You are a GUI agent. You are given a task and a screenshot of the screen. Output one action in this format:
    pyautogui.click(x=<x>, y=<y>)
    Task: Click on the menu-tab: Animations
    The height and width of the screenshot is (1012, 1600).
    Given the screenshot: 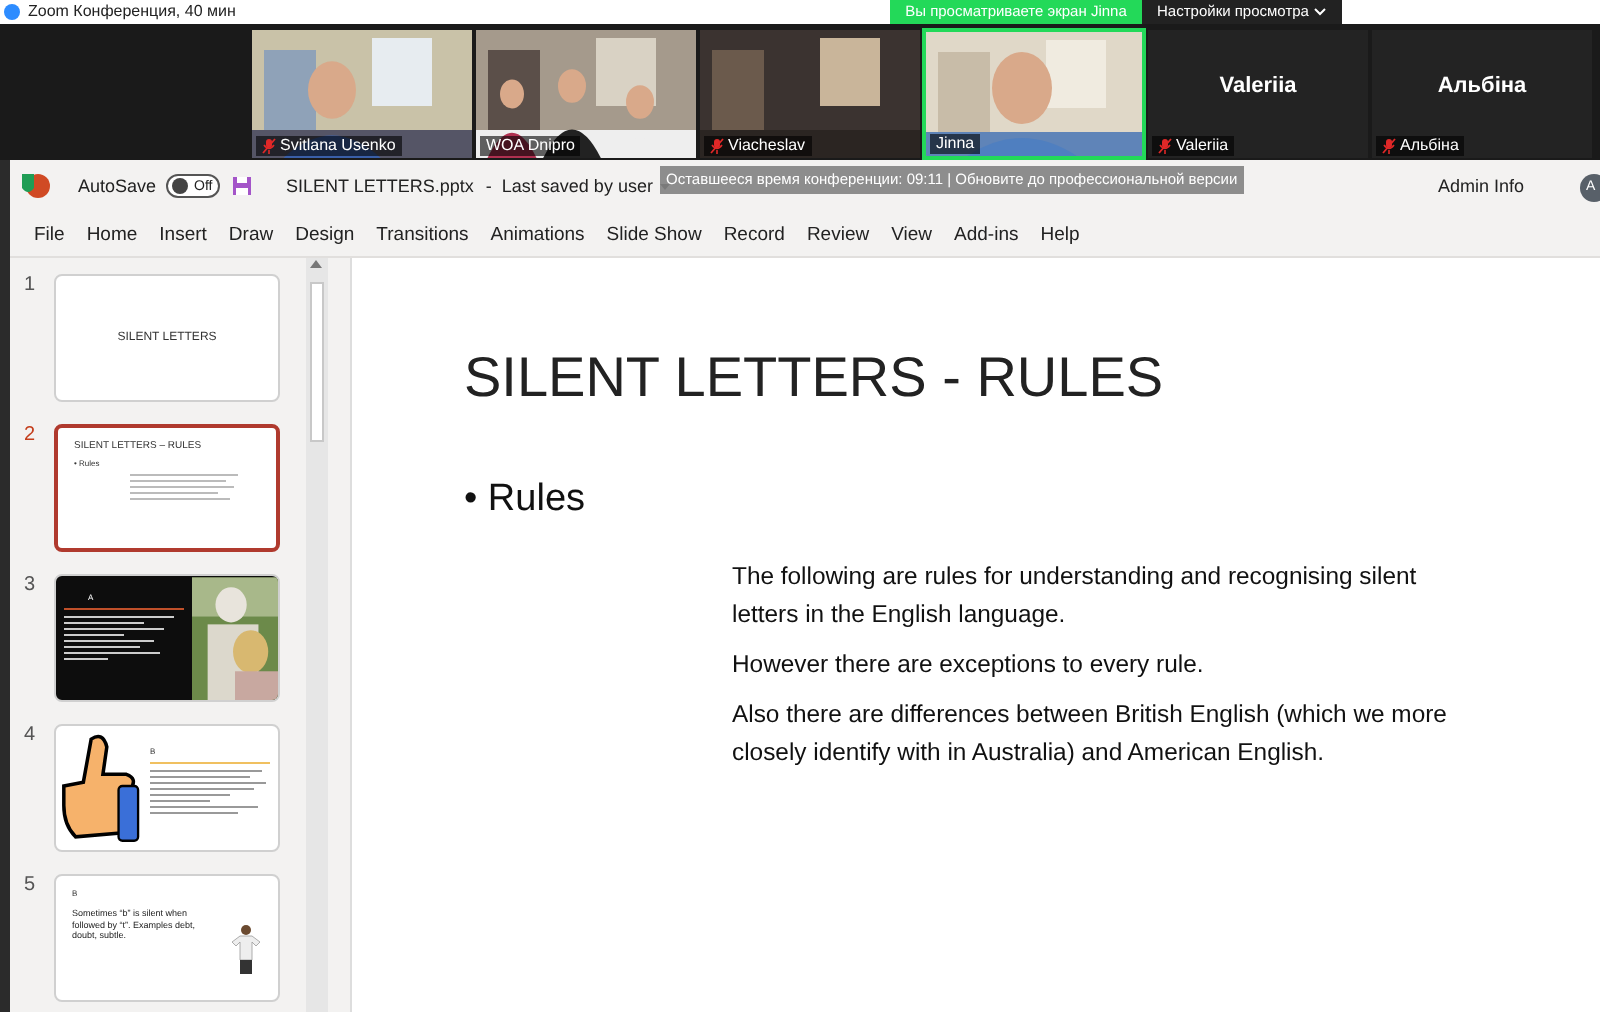 What is the action you would take?
    pyautogui.click(x=537, y=234)
    